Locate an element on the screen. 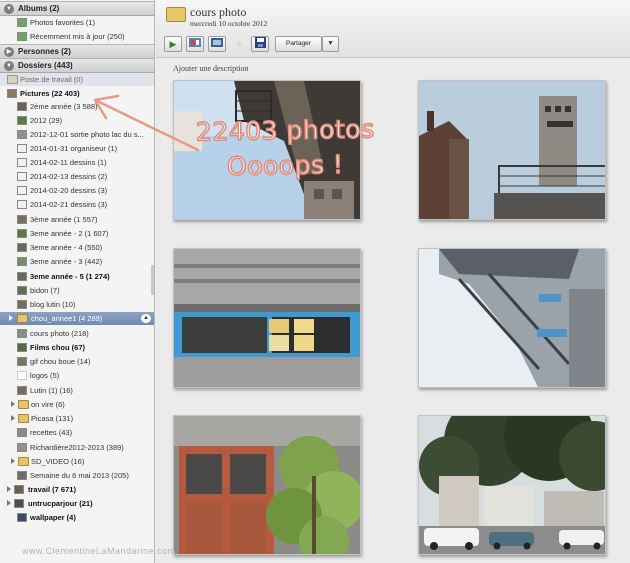  folder-item: 2ème année (3 588) is located at coordinates (77, 106).